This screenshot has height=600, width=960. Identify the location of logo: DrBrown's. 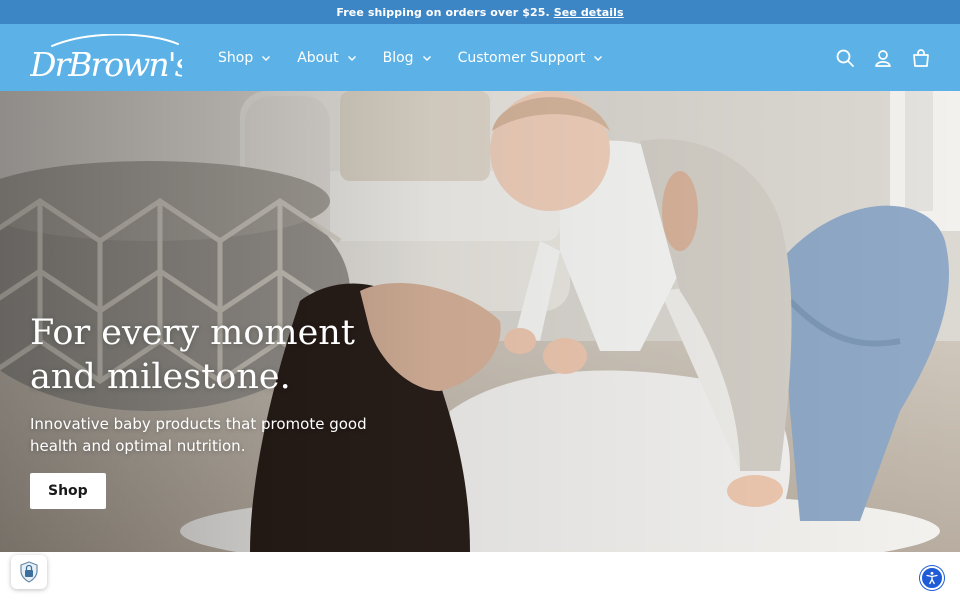
(111, 58).